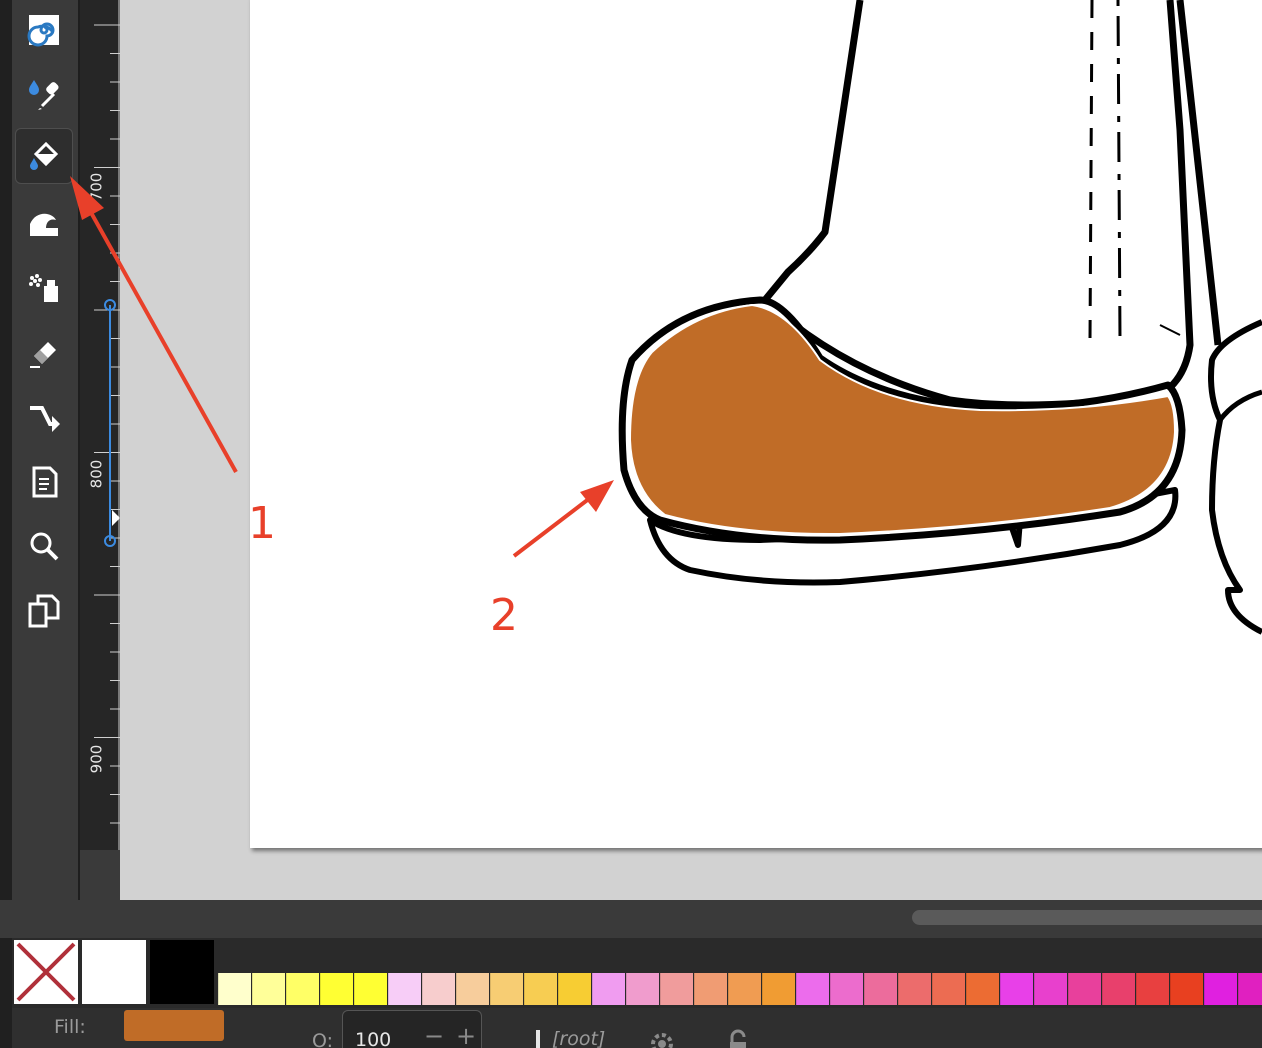 This screenshot has height=1048, width=1262. Describe the element at coordinates (1087, 917) in the screenshot. I see `horizontal-scrollbar-thumb` at that location.